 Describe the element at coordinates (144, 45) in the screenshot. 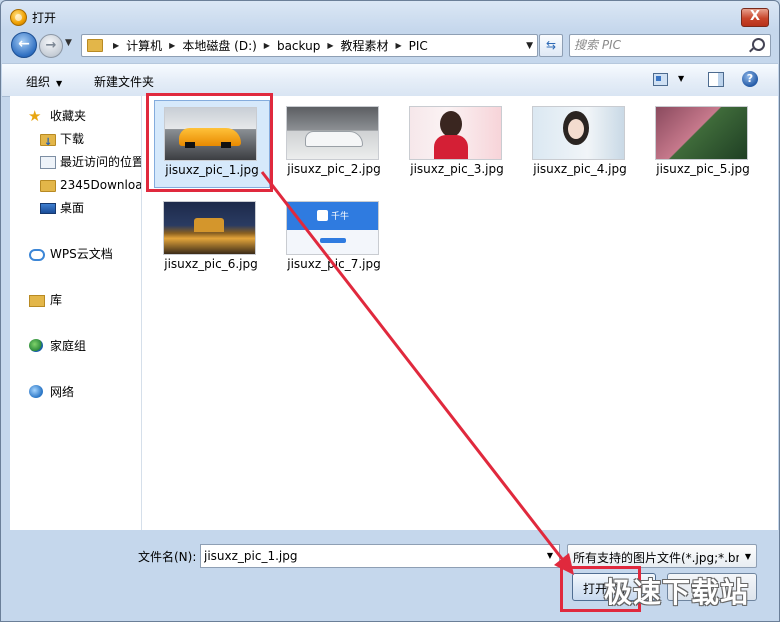

I see `breadcrumb-computer: 计算机` at that location.